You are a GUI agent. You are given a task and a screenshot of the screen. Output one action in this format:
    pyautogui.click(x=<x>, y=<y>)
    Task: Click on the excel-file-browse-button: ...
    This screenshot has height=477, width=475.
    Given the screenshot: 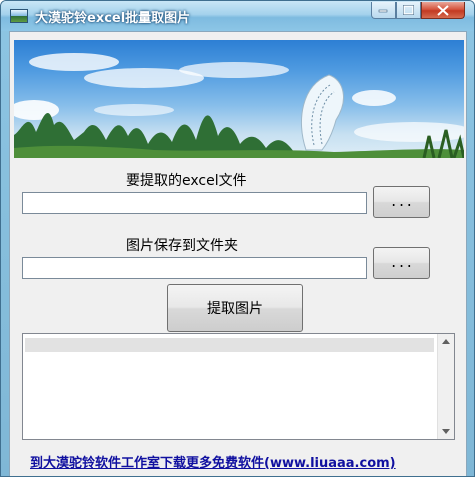 What is the action you would take?
    pyautogui.click(x=401, y=202)
    